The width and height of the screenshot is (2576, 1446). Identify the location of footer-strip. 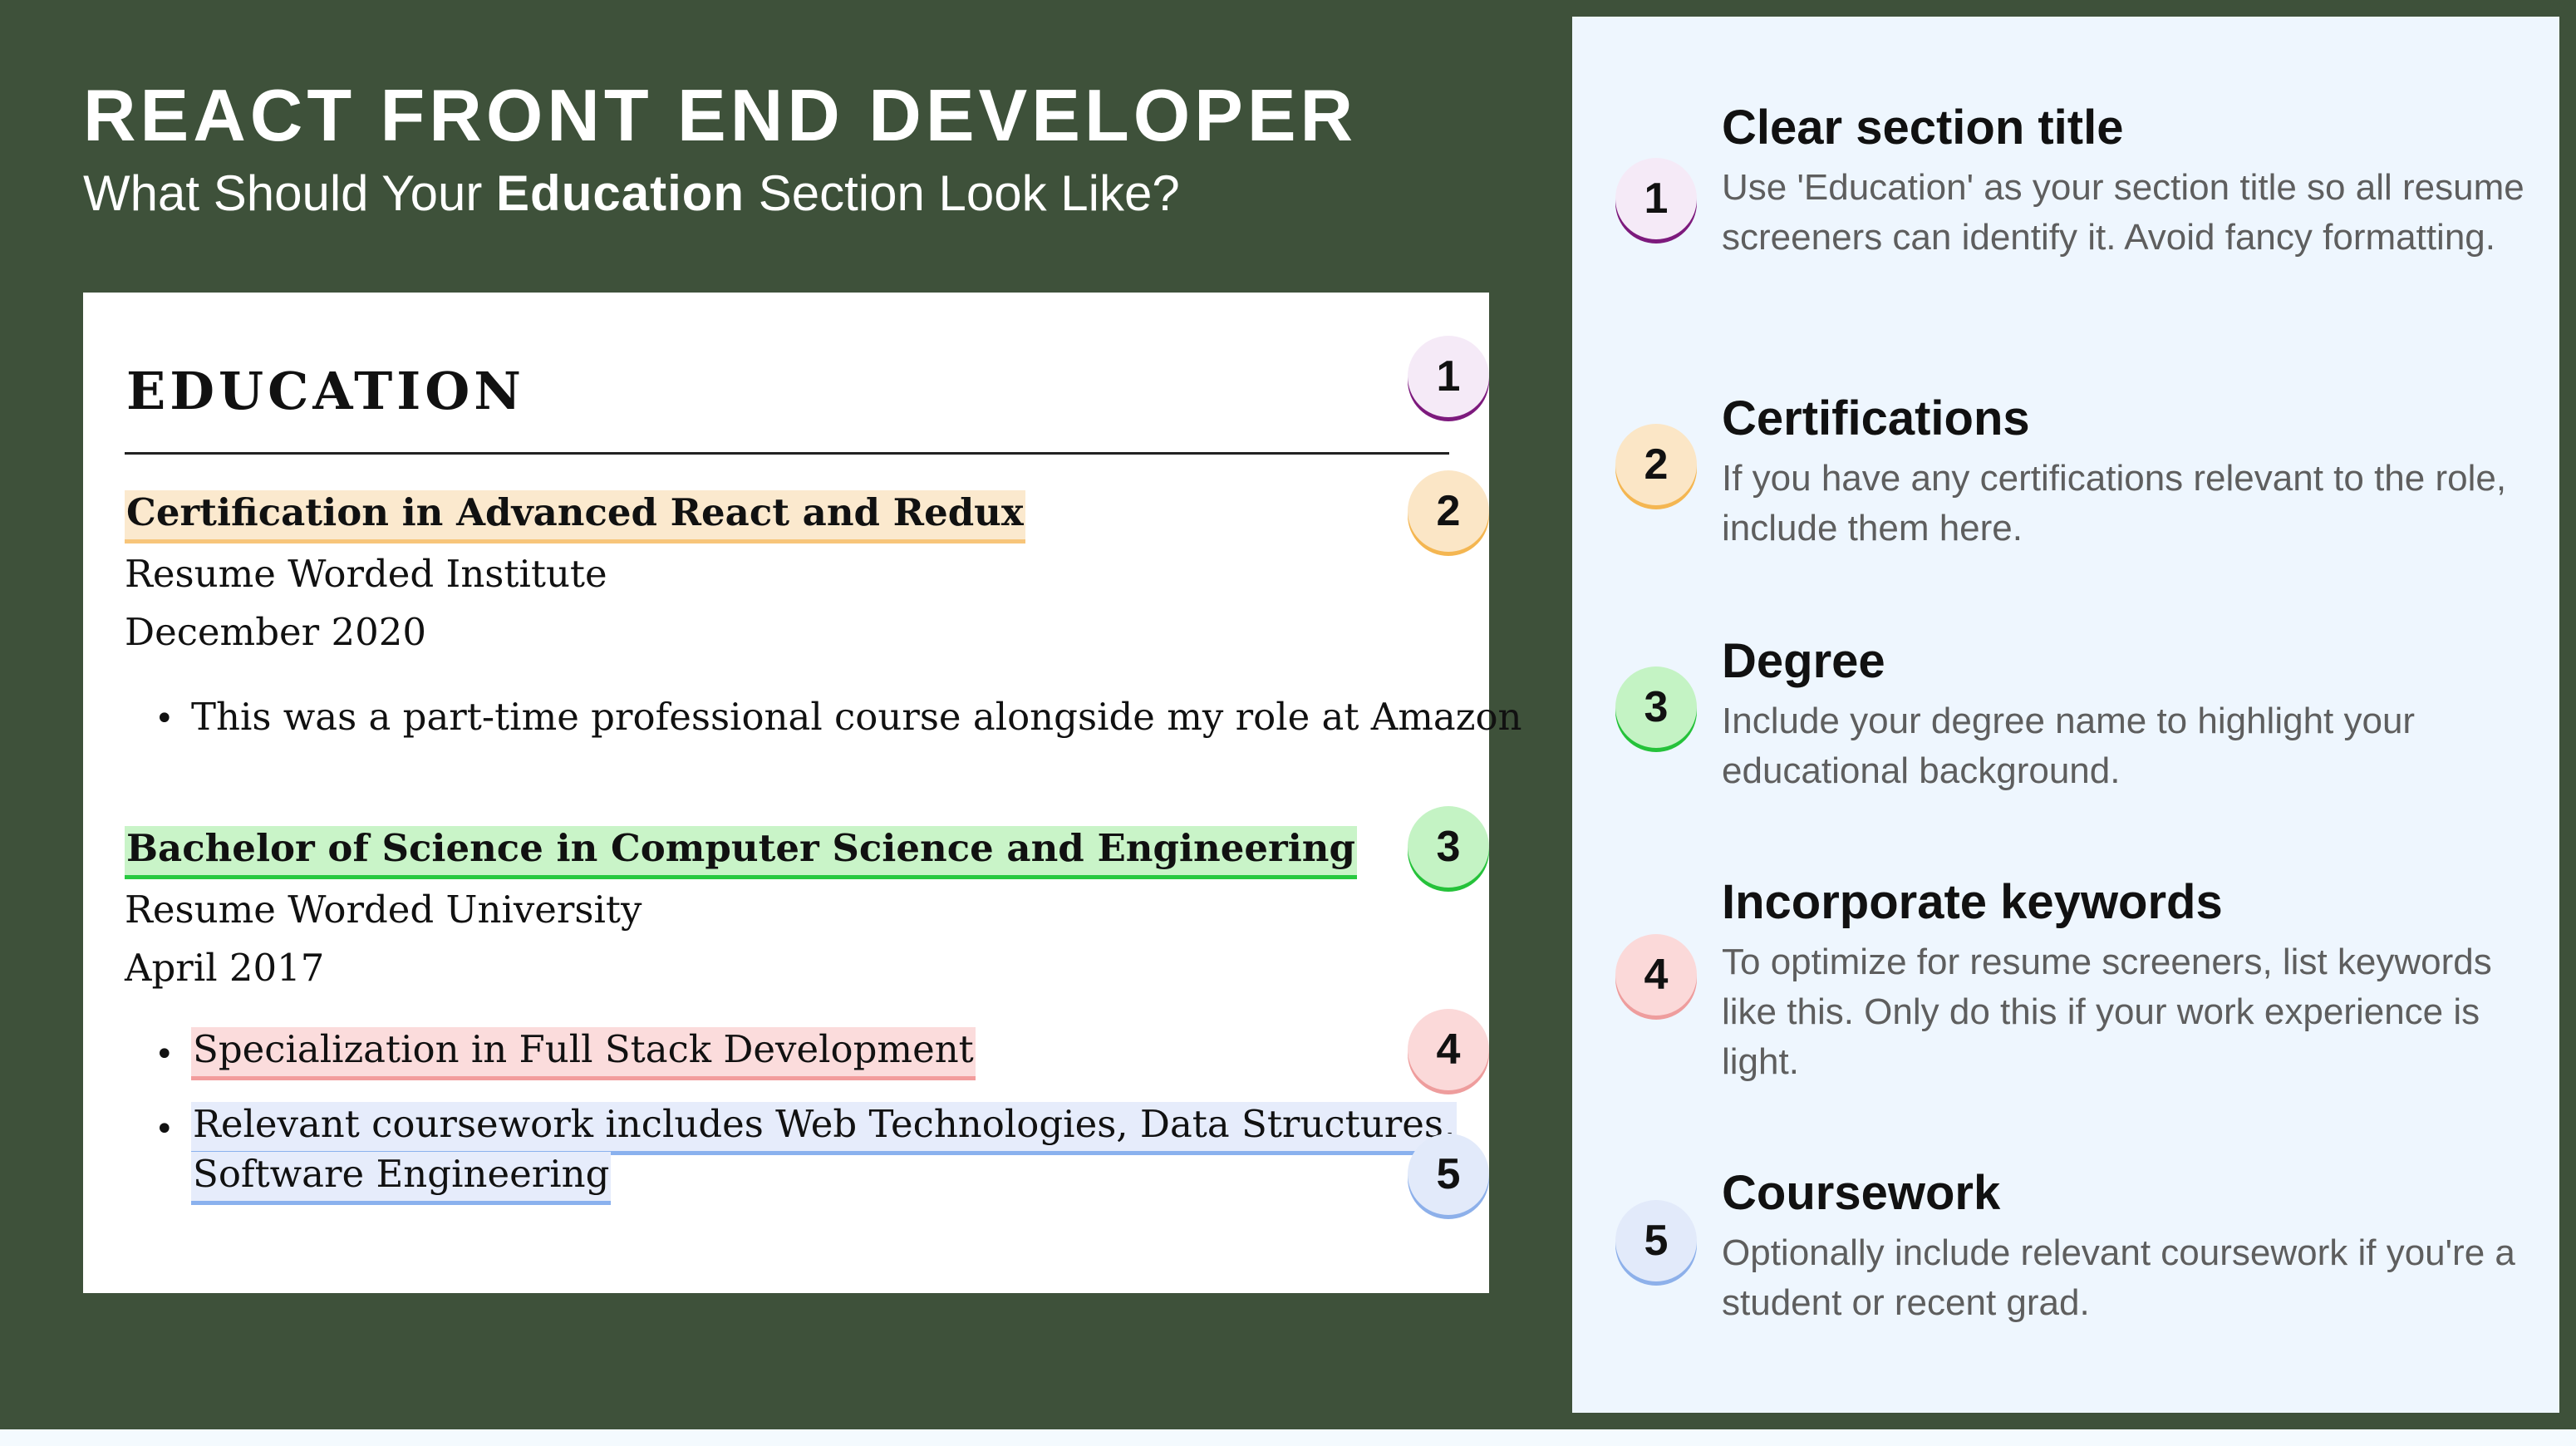
(1288, 1437).